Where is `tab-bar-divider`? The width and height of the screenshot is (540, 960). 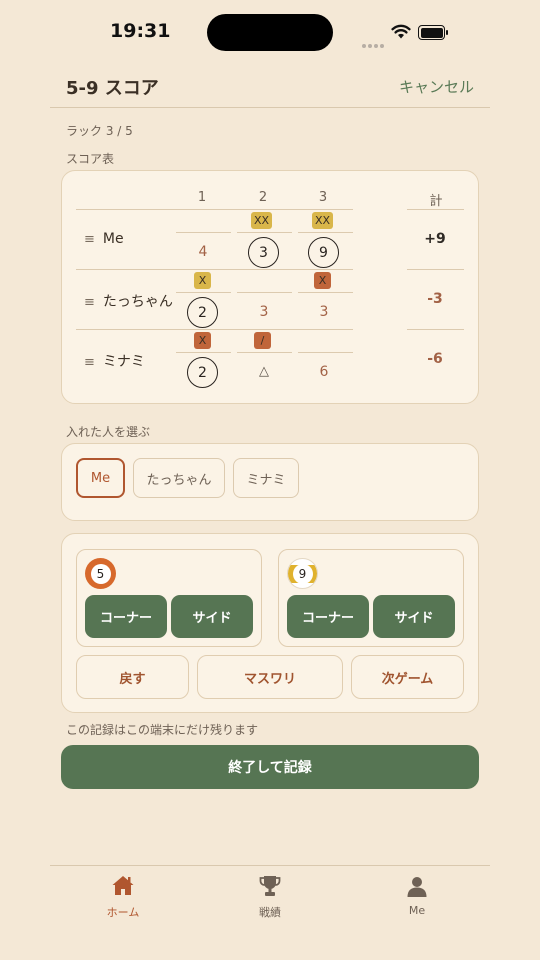
tab-bar-divider is located at coordinates (270, 865).